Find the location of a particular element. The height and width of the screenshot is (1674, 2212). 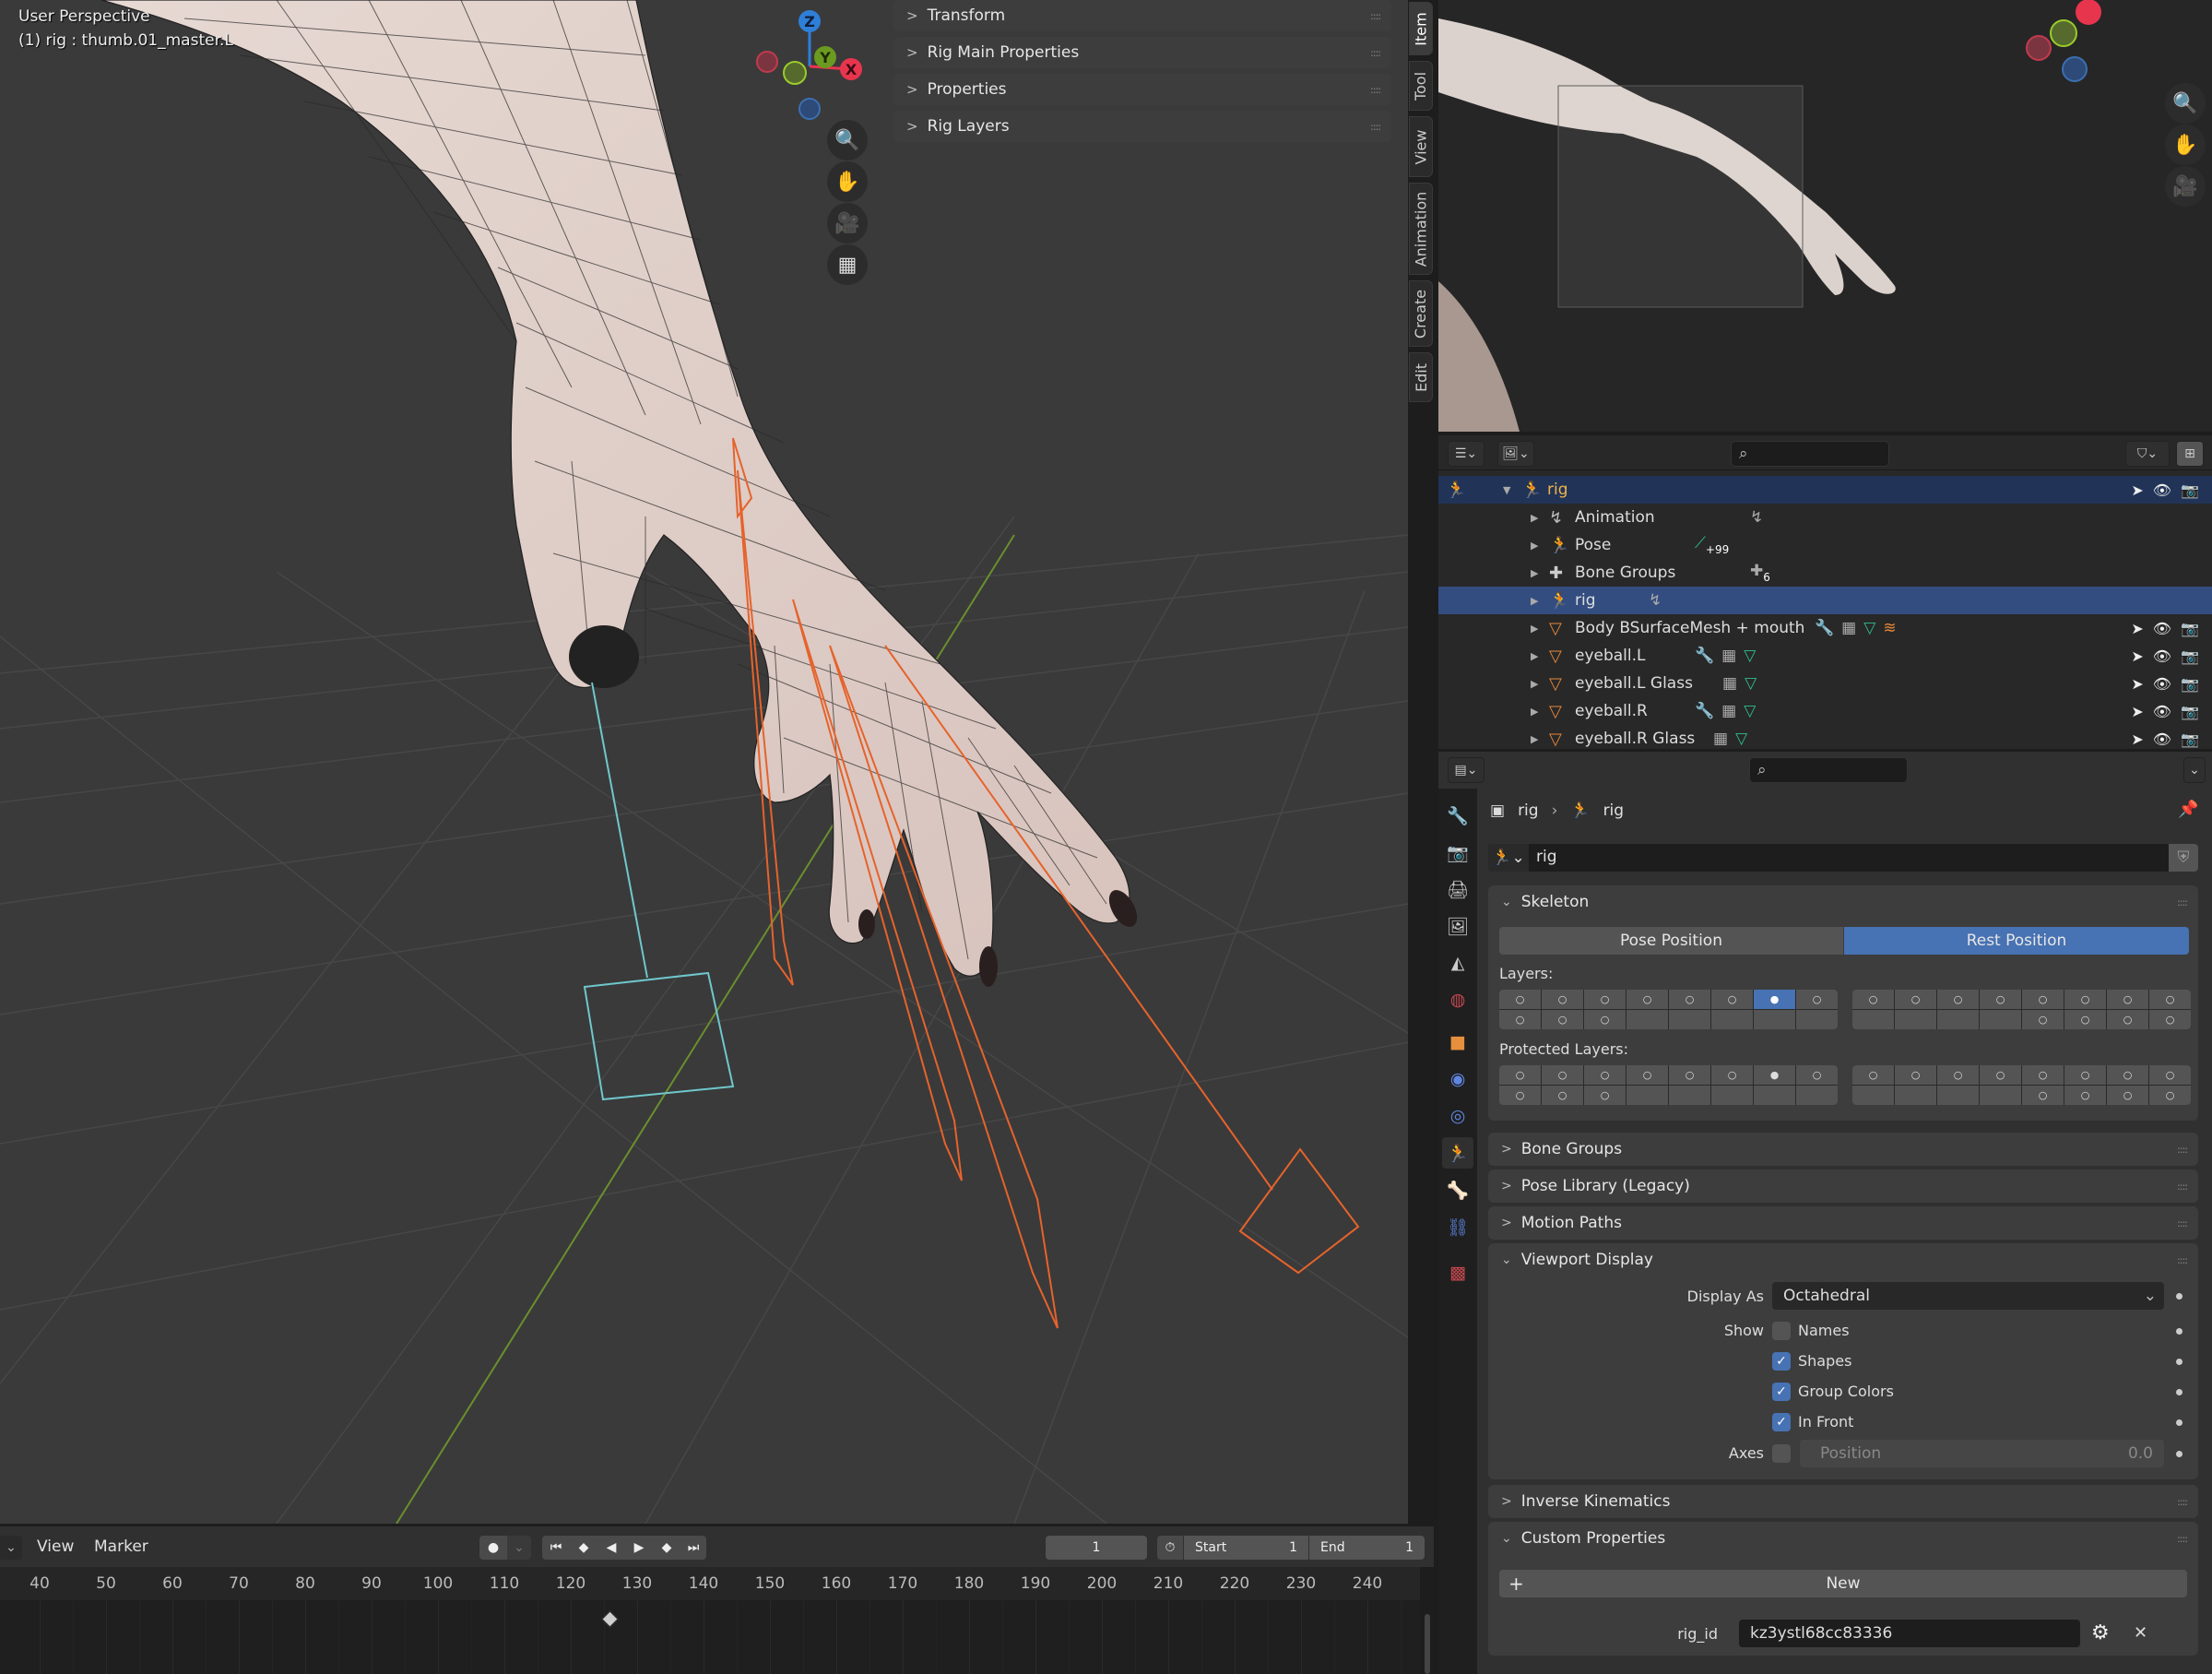

modifiers-icon: ◉ is located at coordinates (1458, 1079).